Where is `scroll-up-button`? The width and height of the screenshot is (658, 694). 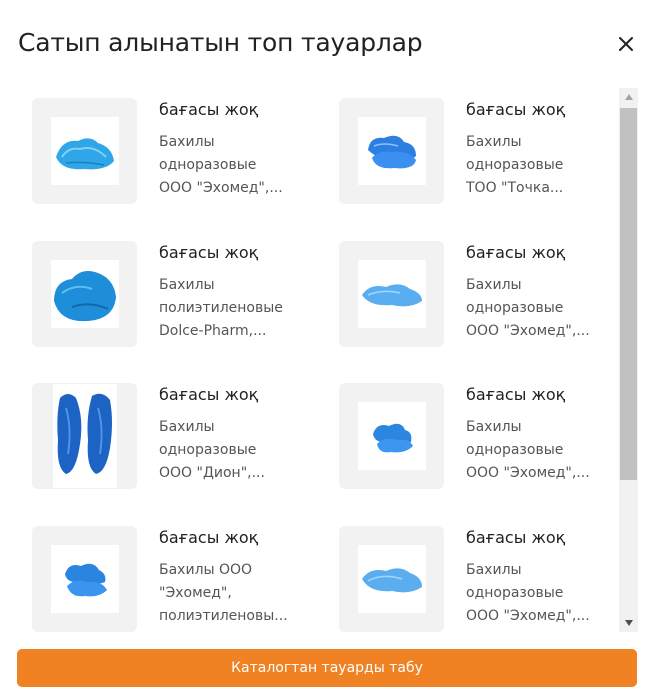
scroll-up-button is located at coordinates (628, 97).